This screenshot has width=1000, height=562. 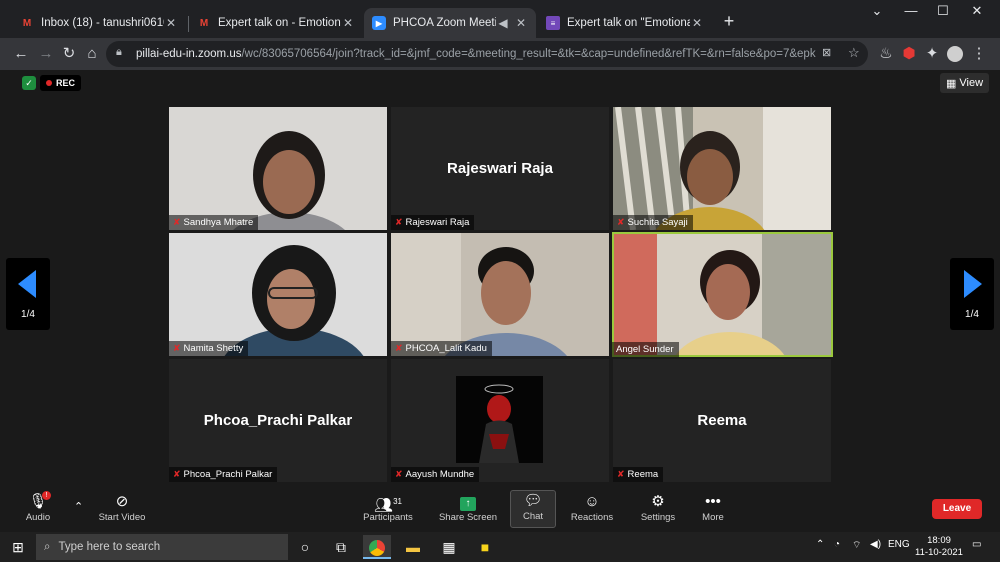 What do you see at coordinates (939, 540) in the screenshot?
I see `clock-time: 18:09` at bounding box center [939, 540].